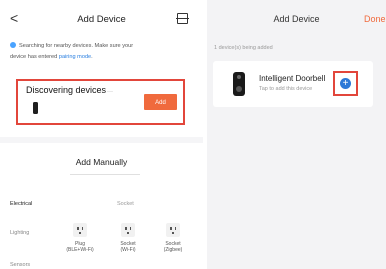 This screenshot has height=269, width=386. I want to click on bluetooth-icon, so click(13, 45).